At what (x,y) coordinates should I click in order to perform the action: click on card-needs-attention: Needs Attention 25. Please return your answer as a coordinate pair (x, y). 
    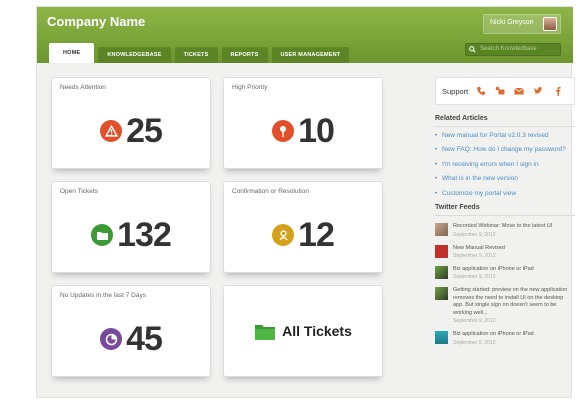
    Looking at the image, I should click on (131, 123).